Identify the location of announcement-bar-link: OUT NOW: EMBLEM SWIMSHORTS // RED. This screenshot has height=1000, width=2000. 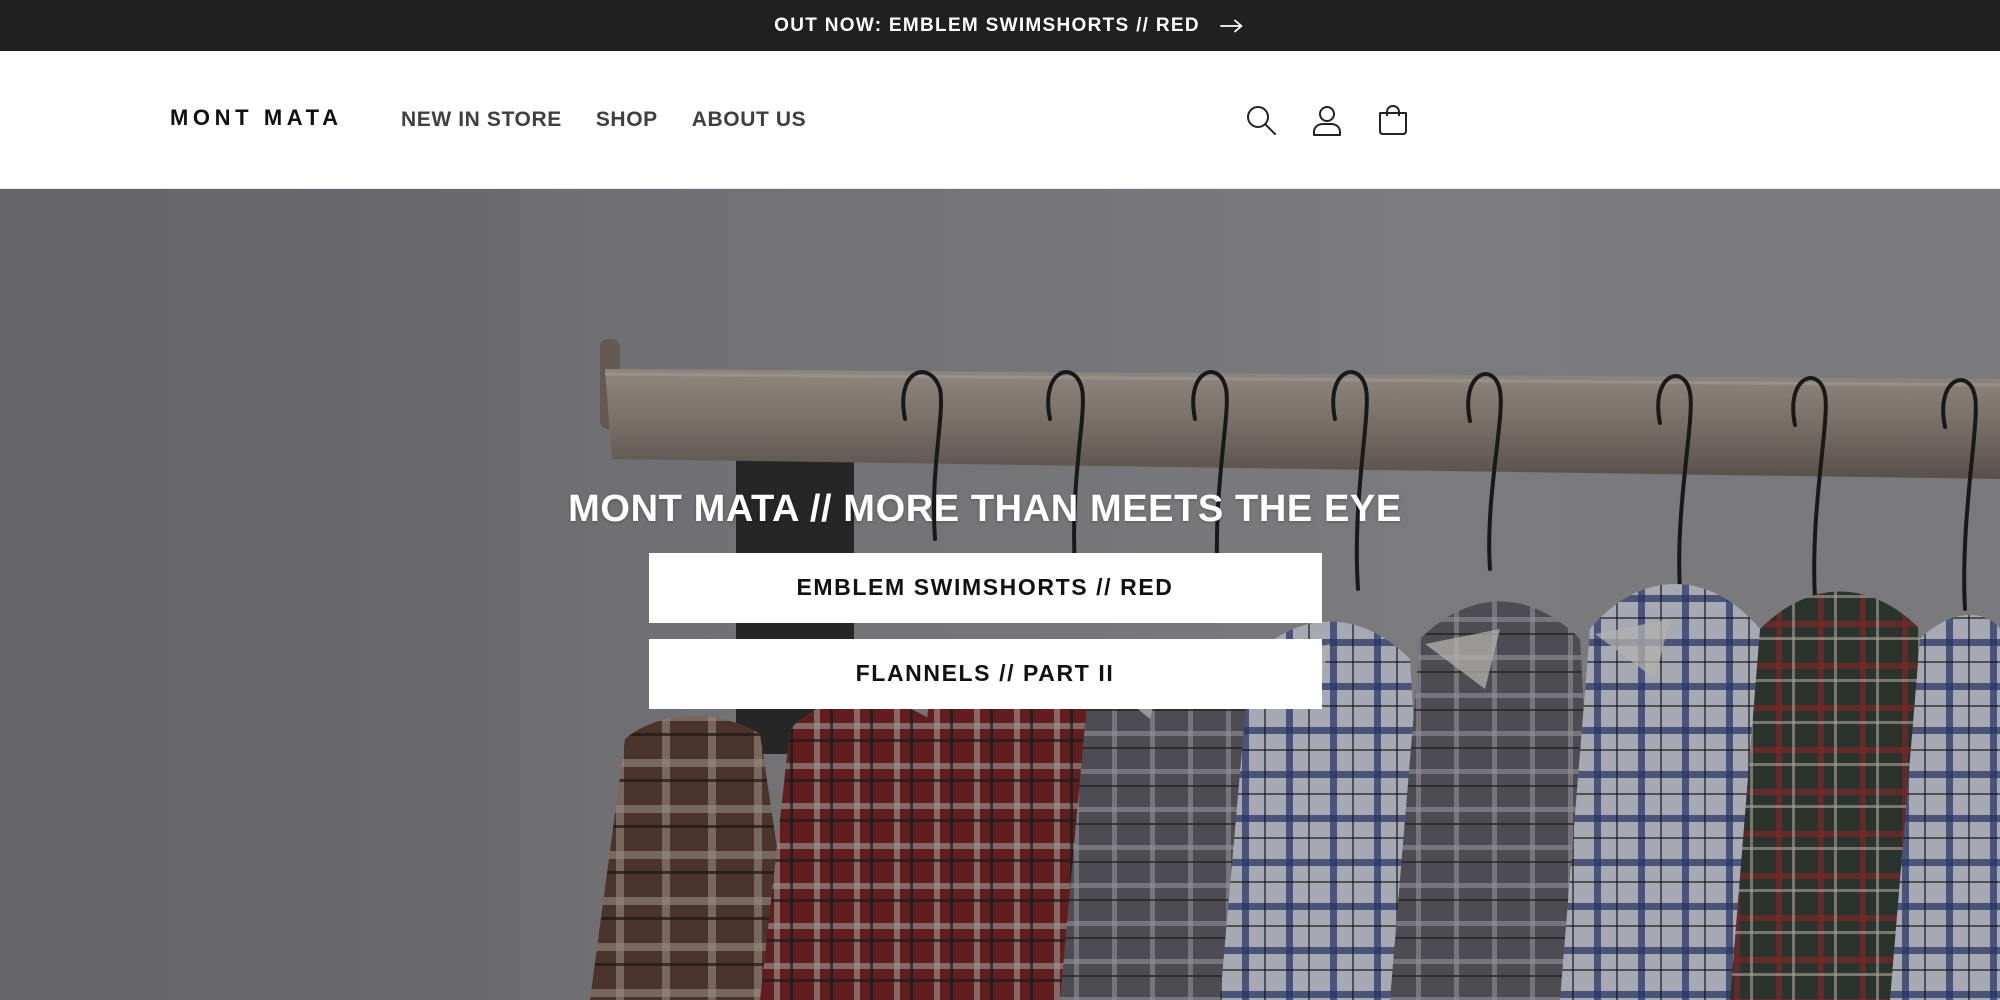
(1000, 25).